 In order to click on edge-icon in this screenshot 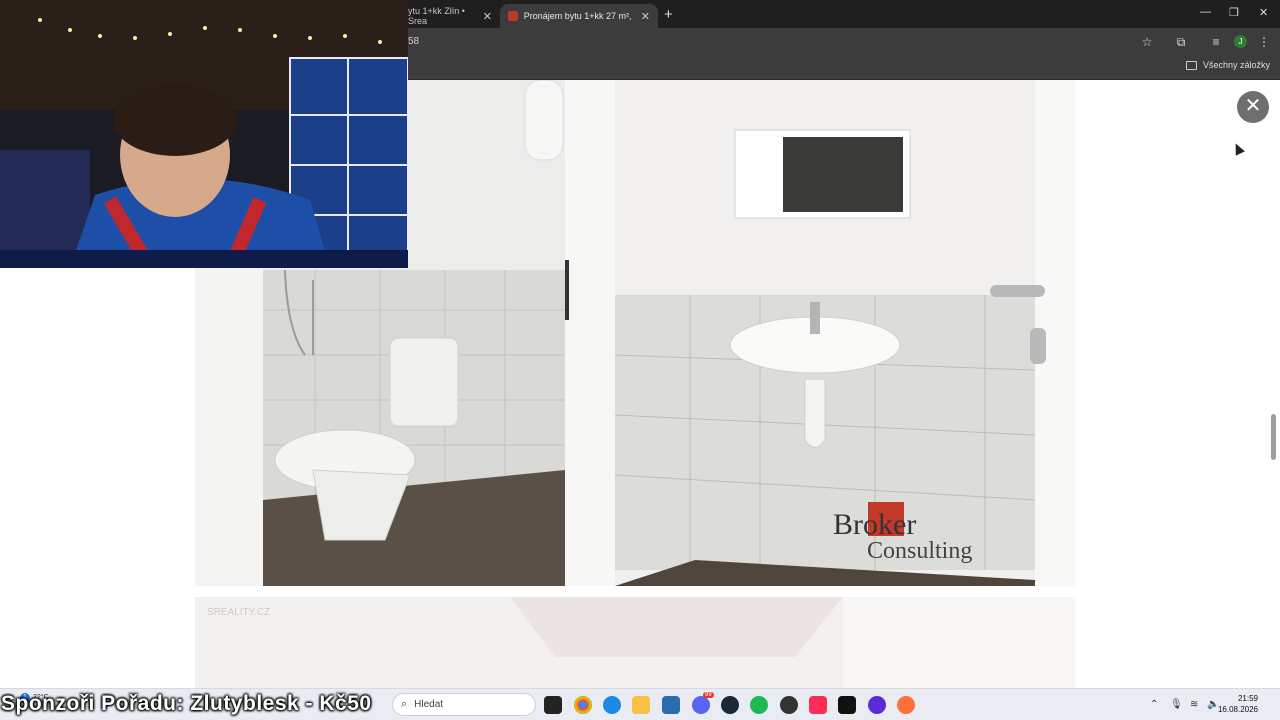, I will do `click(612, 705)`.